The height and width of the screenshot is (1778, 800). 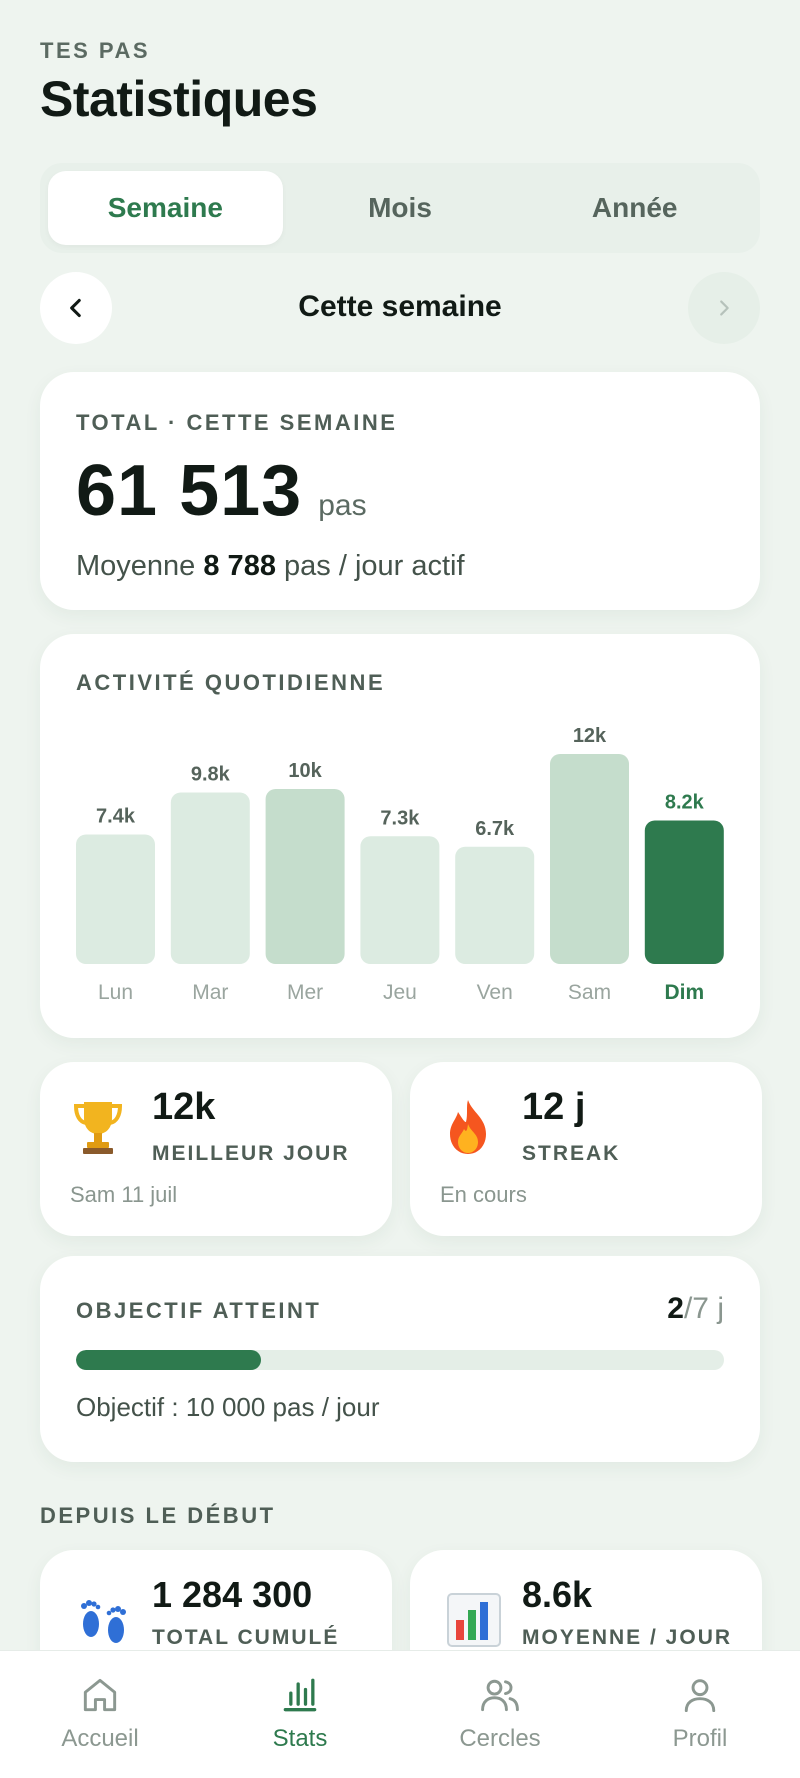 I want to click on average-suffix: pas / jour actif, so click(x=374, y=566).